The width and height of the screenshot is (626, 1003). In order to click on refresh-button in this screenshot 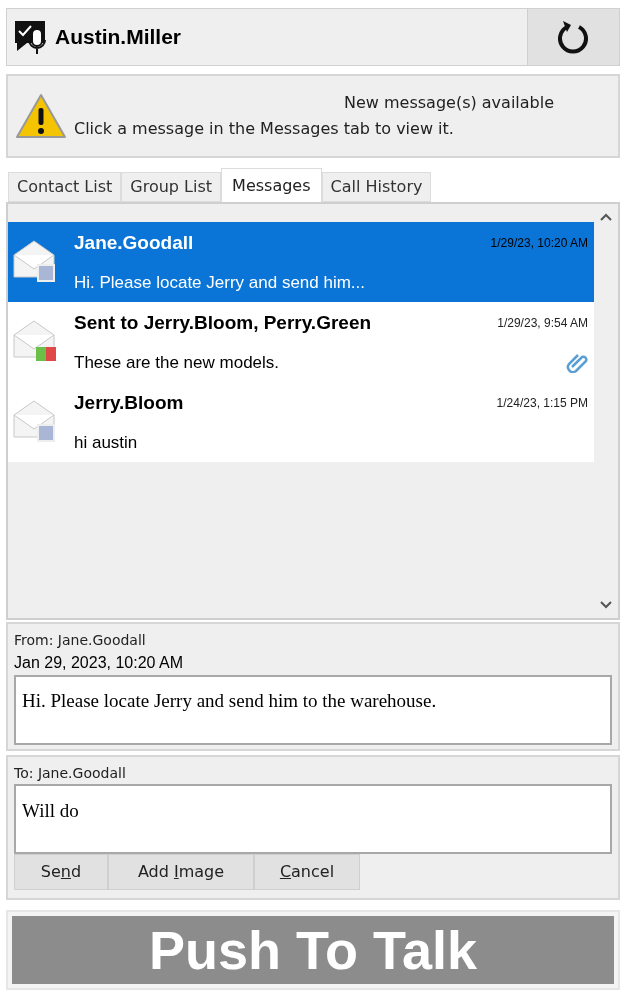, I will do `click(573, 37)`.